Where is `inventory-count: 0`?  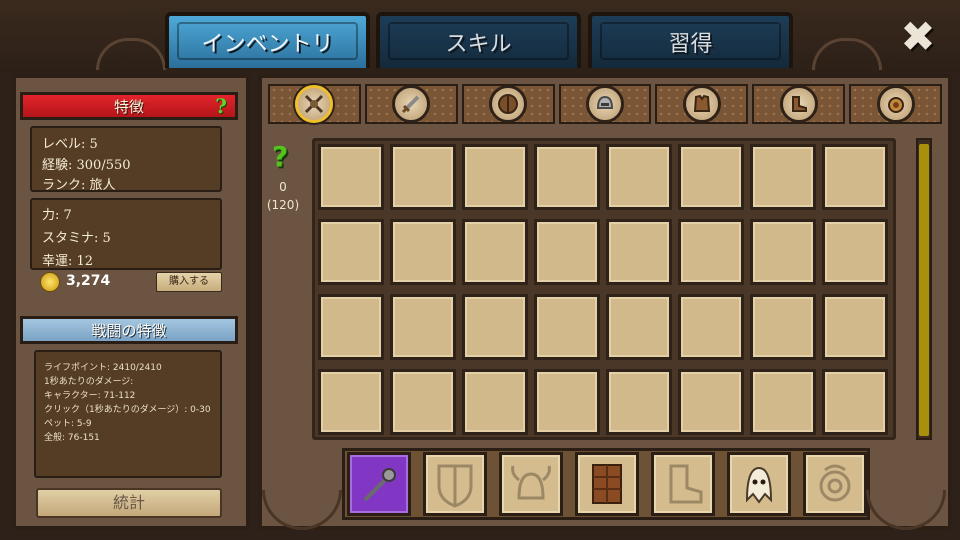 inventory-count: 0 is located at coordinates (283, 187).